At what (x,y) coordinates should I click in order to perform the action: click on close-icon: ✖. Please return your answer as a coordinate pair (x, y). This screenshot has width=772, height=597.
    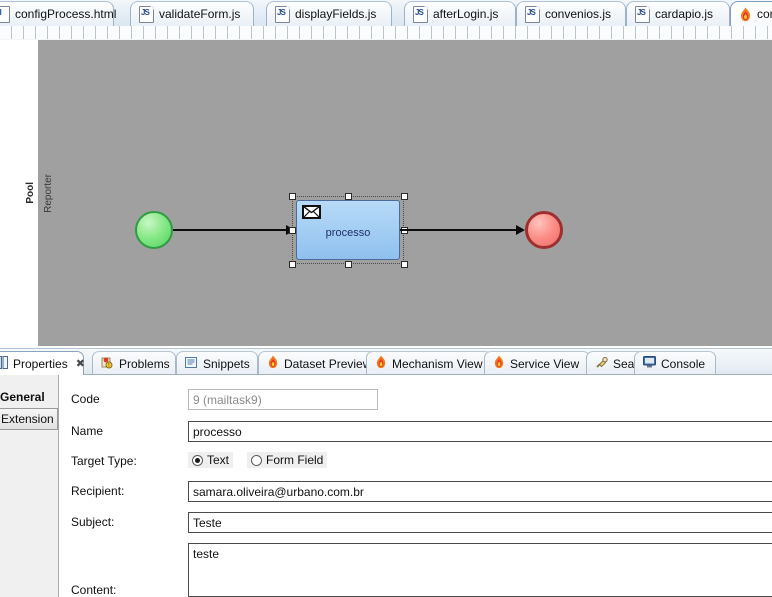
    Looking at the image, I should click on (80, 363).